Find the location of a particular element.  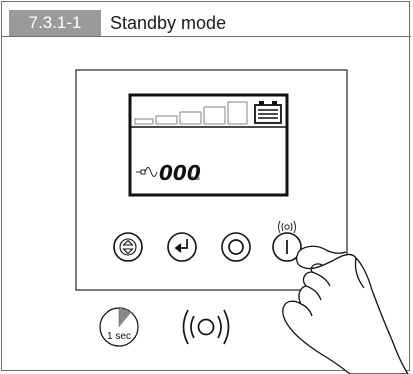

display-unit: Vac is located at coordinates (196, 179).